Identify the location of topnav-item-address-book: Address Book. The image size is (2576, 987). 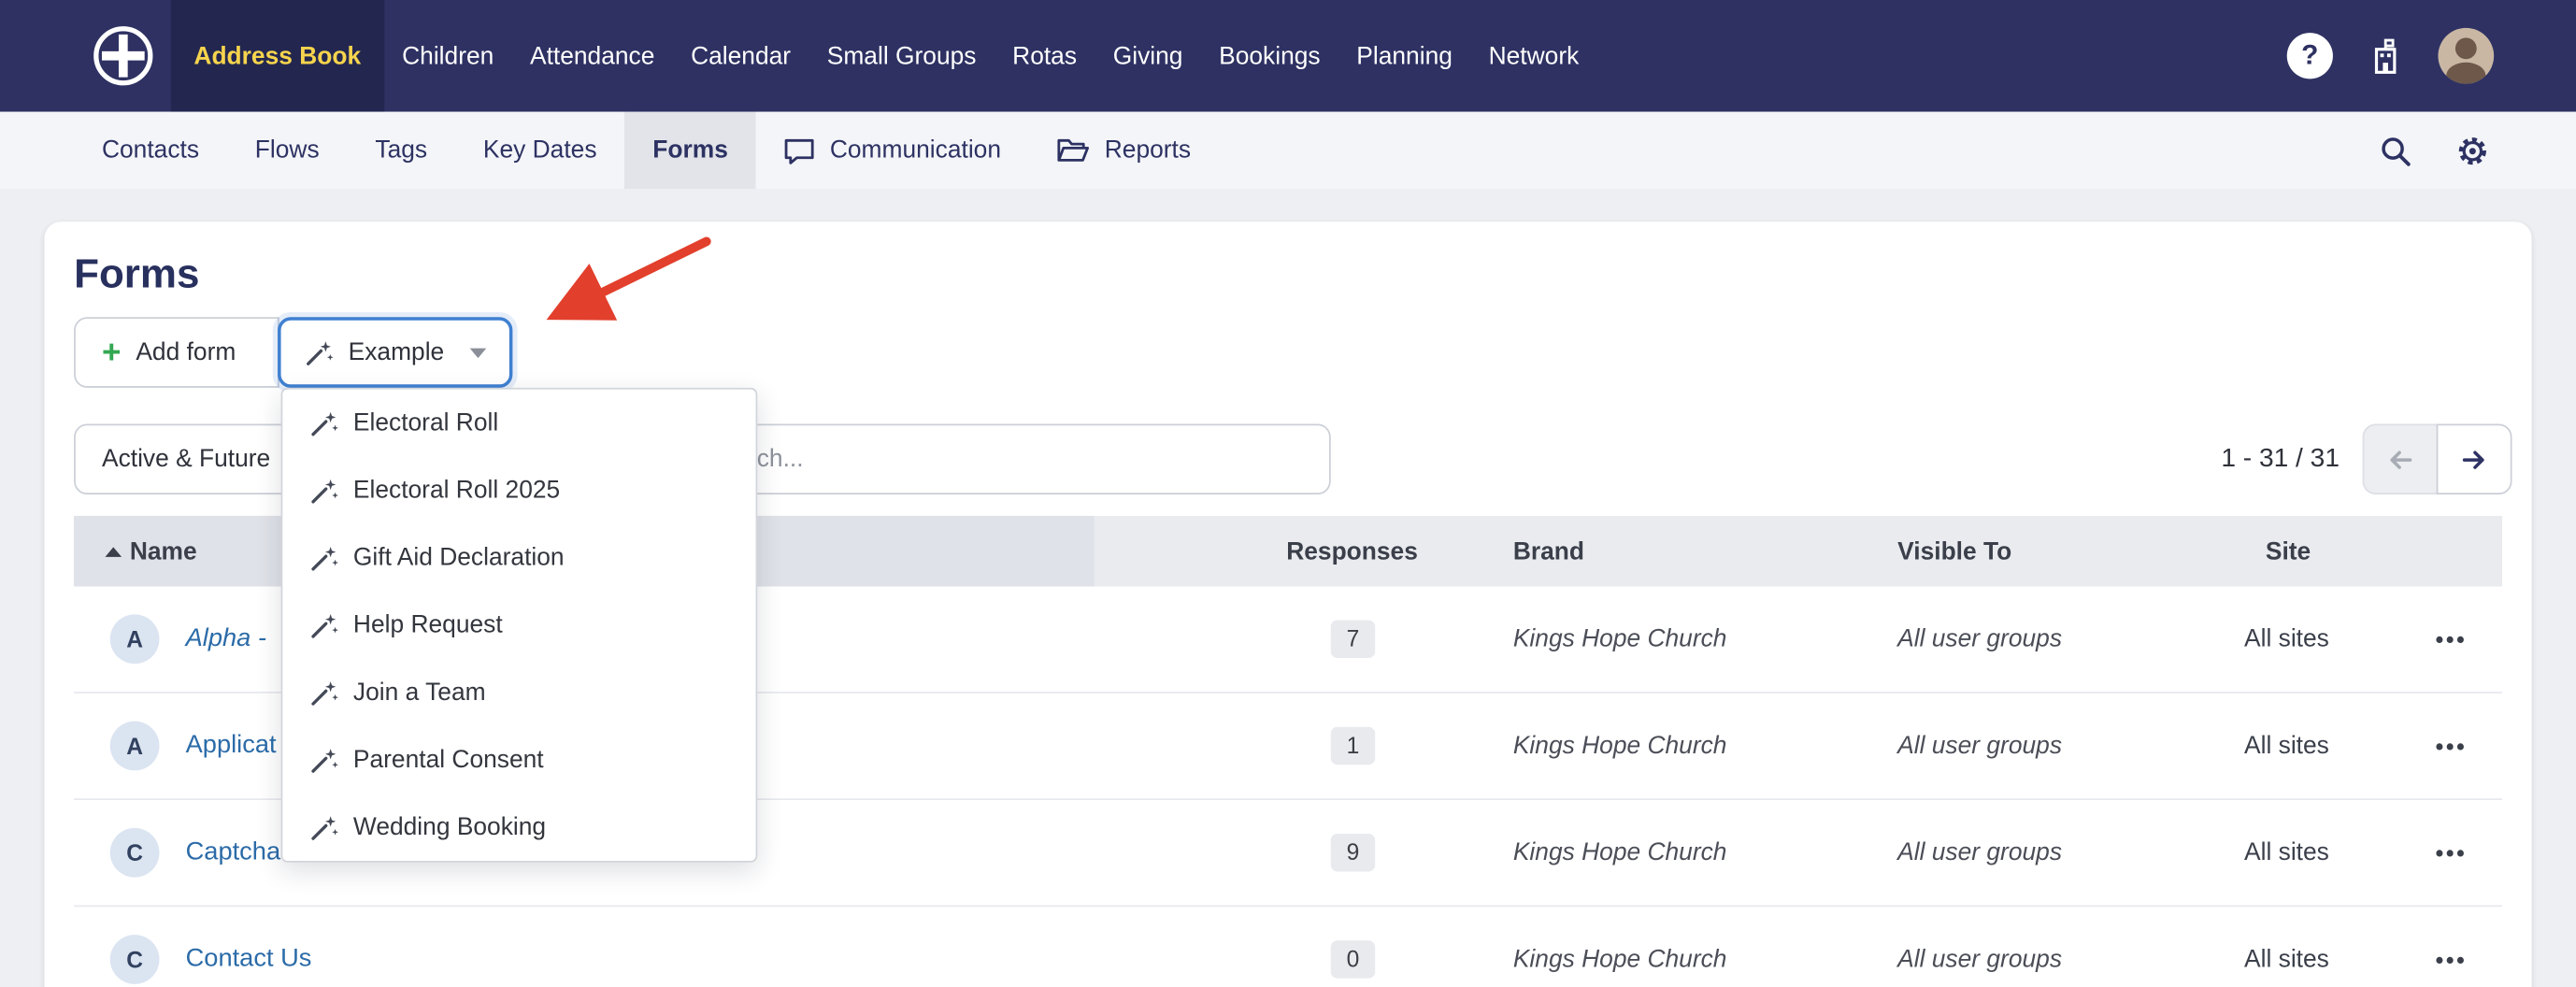
(277, 56).